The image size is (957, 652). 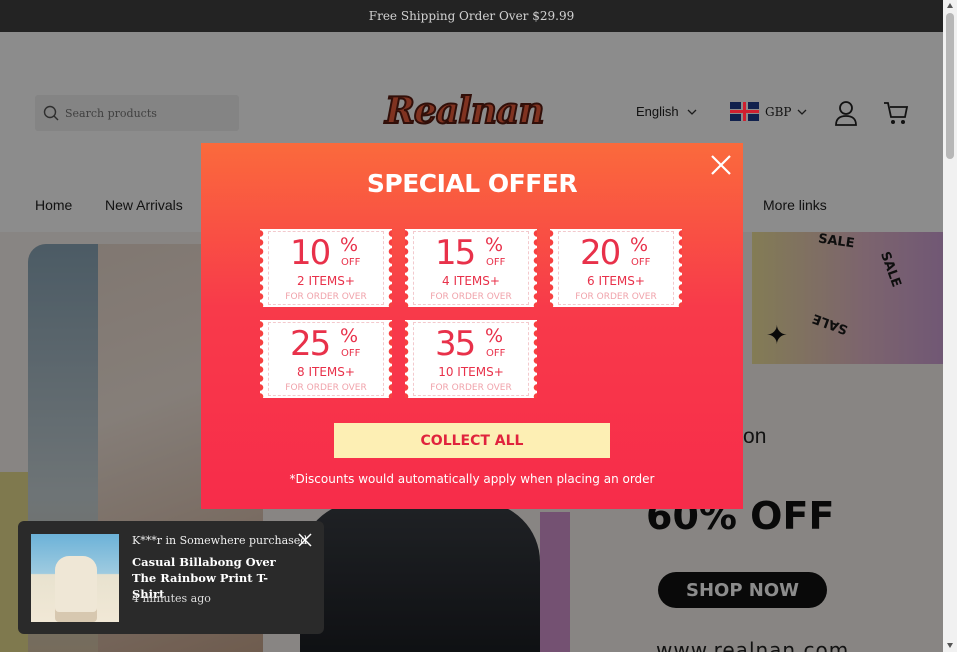 I want to click on coupon-items: 8 ITEMS+, so click(x=326, y=372).